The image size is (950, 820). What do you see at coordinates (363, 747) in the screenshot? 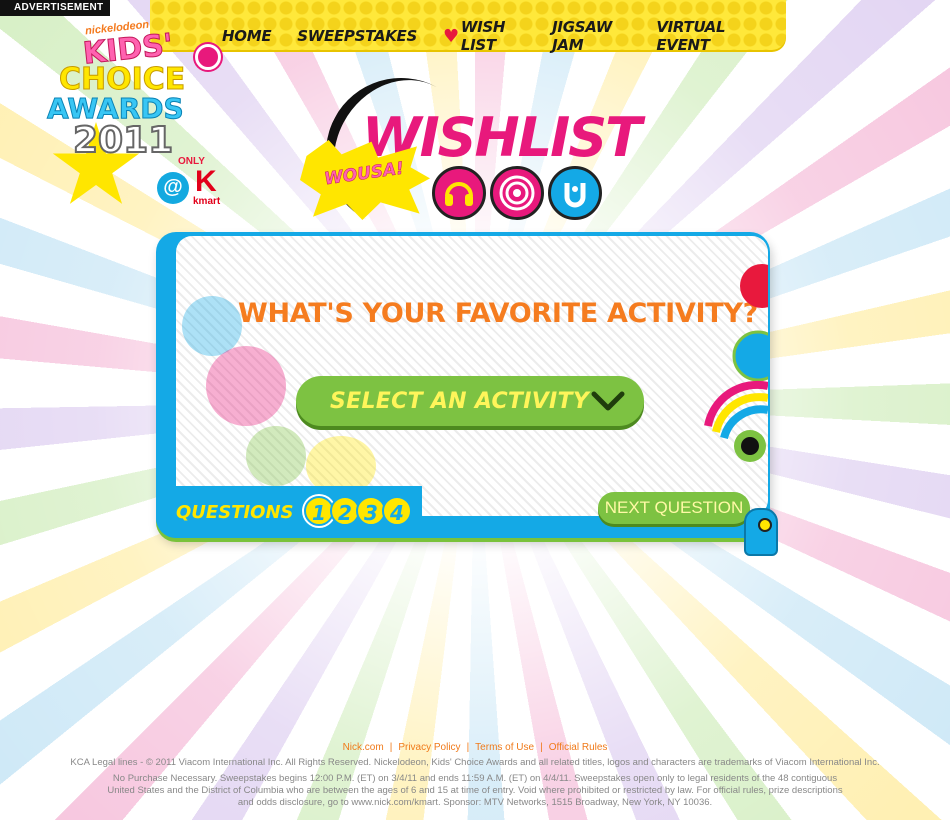
I see `footer-link-nick: Nick.com` at bounding box center [363, 747].